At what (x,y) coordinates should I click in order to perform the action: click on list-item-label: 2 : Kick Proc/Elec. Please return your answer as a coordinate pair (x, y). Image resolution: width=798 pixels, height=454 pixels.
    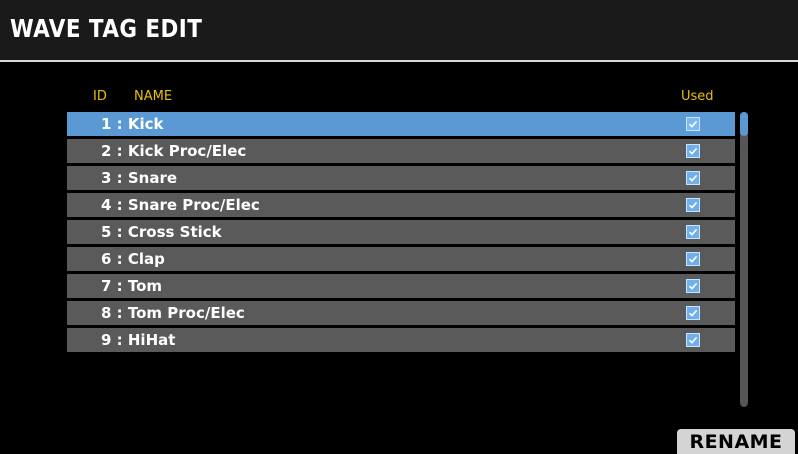
    Looking at the image, I should click on (174, 151).